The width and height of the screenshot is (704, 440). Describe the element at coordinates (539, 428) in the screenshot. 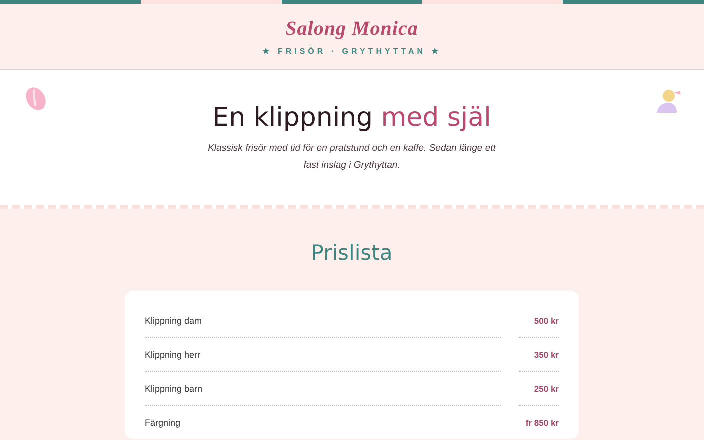

I see `service-price: fr 850 kr` at that location.